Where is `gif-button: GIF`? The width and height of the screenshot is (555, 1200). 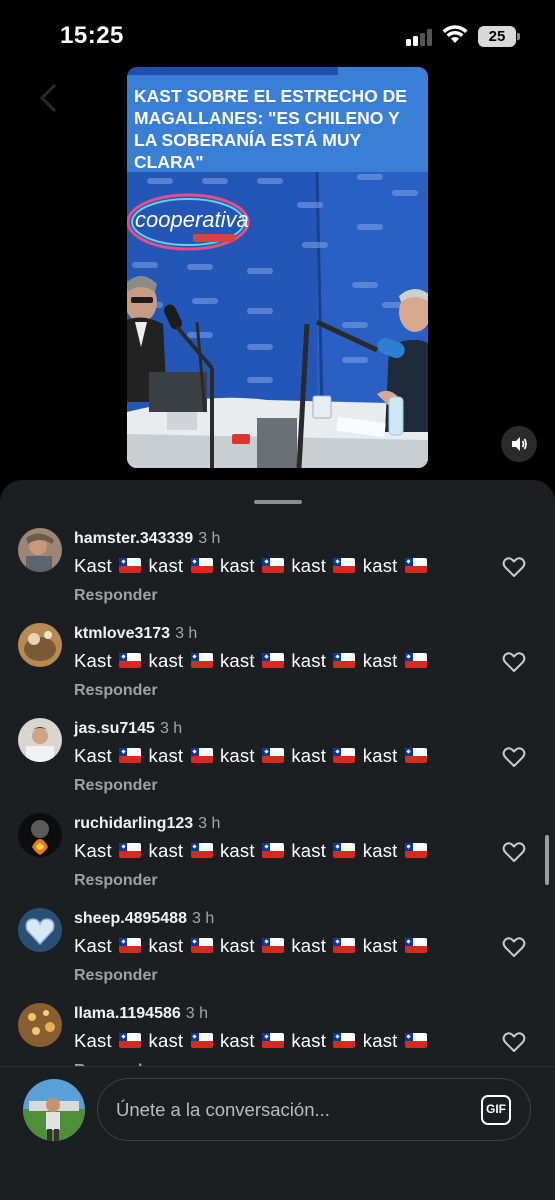 gif-button: GIF is located at coordinates (496, 1110).